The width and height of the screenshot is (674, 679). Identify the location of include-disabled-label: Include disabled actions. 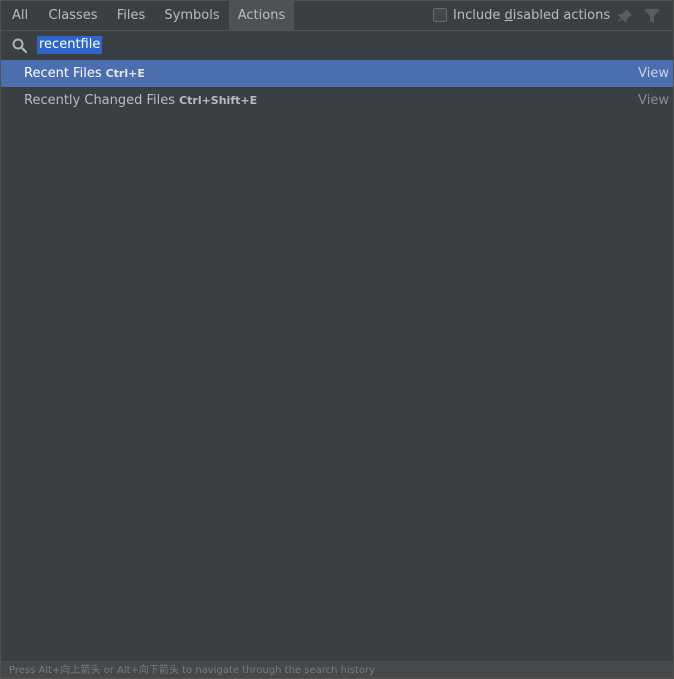
(531, 16).